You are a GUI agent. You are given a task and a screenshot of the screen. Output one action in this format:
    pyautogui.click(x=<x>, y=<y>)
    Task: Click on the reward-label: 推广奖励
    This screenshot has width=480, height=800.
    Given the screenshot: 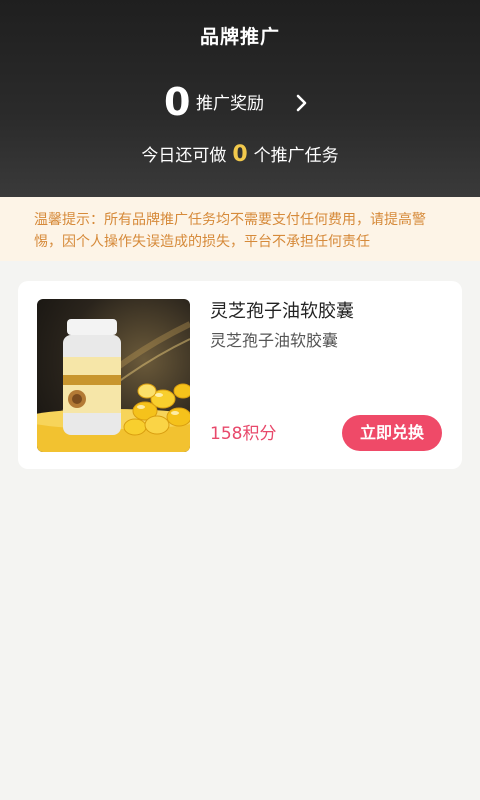 What is the action you would take?
    pyautogui.click(x=230, y=104)
    